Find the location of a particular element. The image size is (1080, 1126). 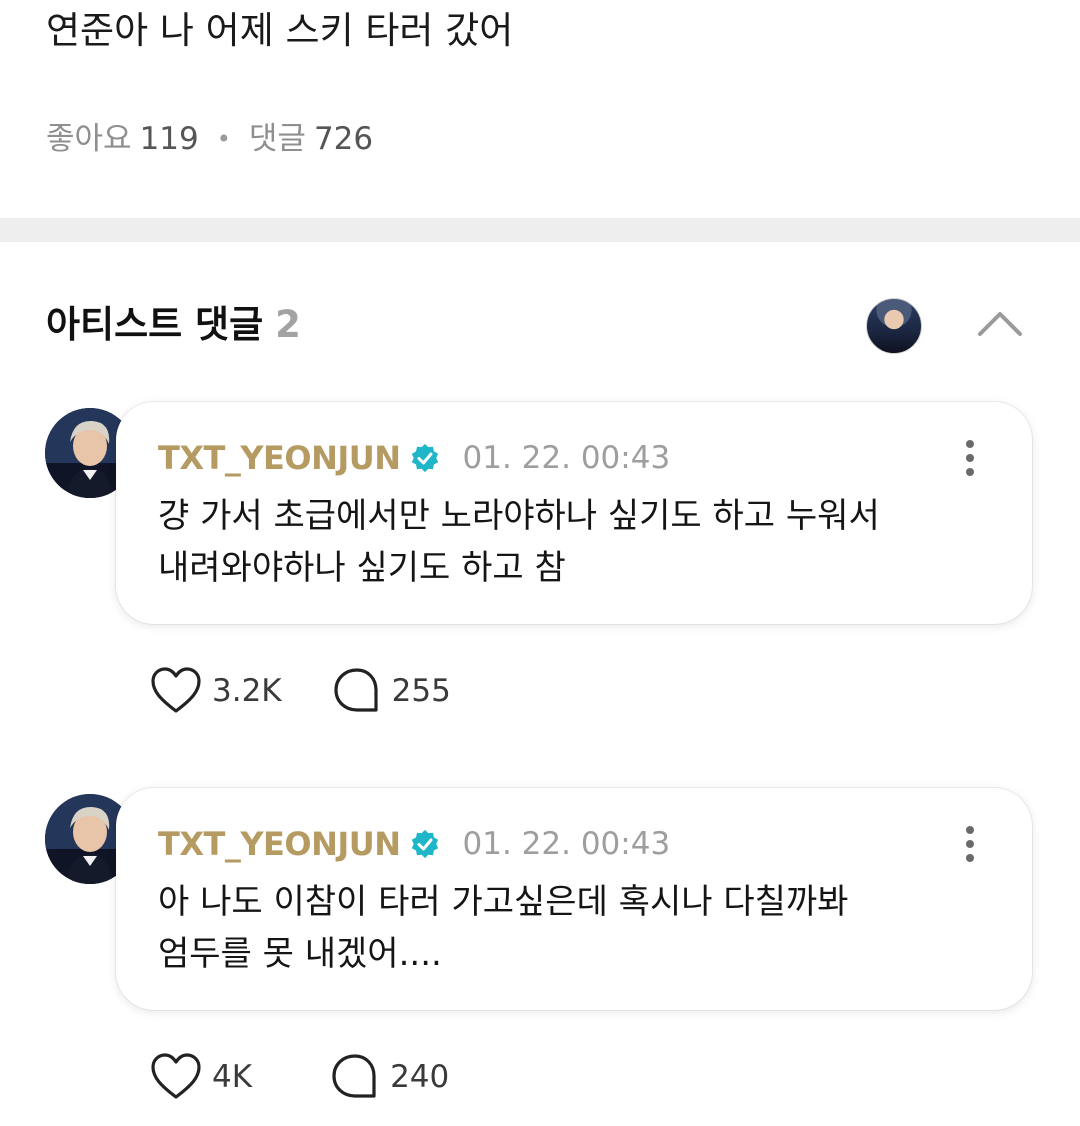

reply-count: 255 is located at coordinates (421, 691).